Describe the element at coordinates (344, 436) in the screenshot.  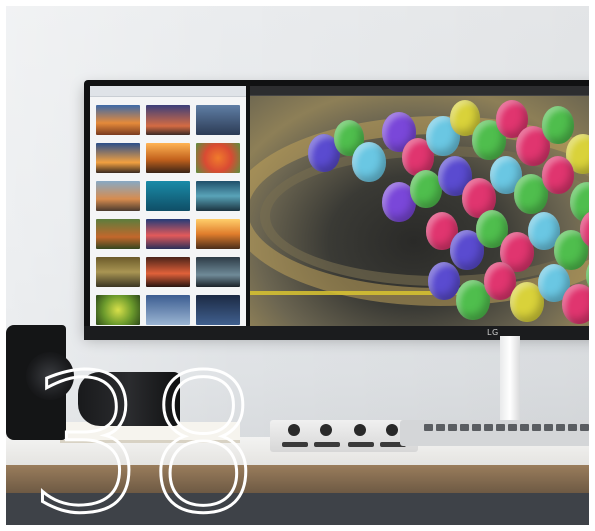
I see `audio-mixer` at that location.